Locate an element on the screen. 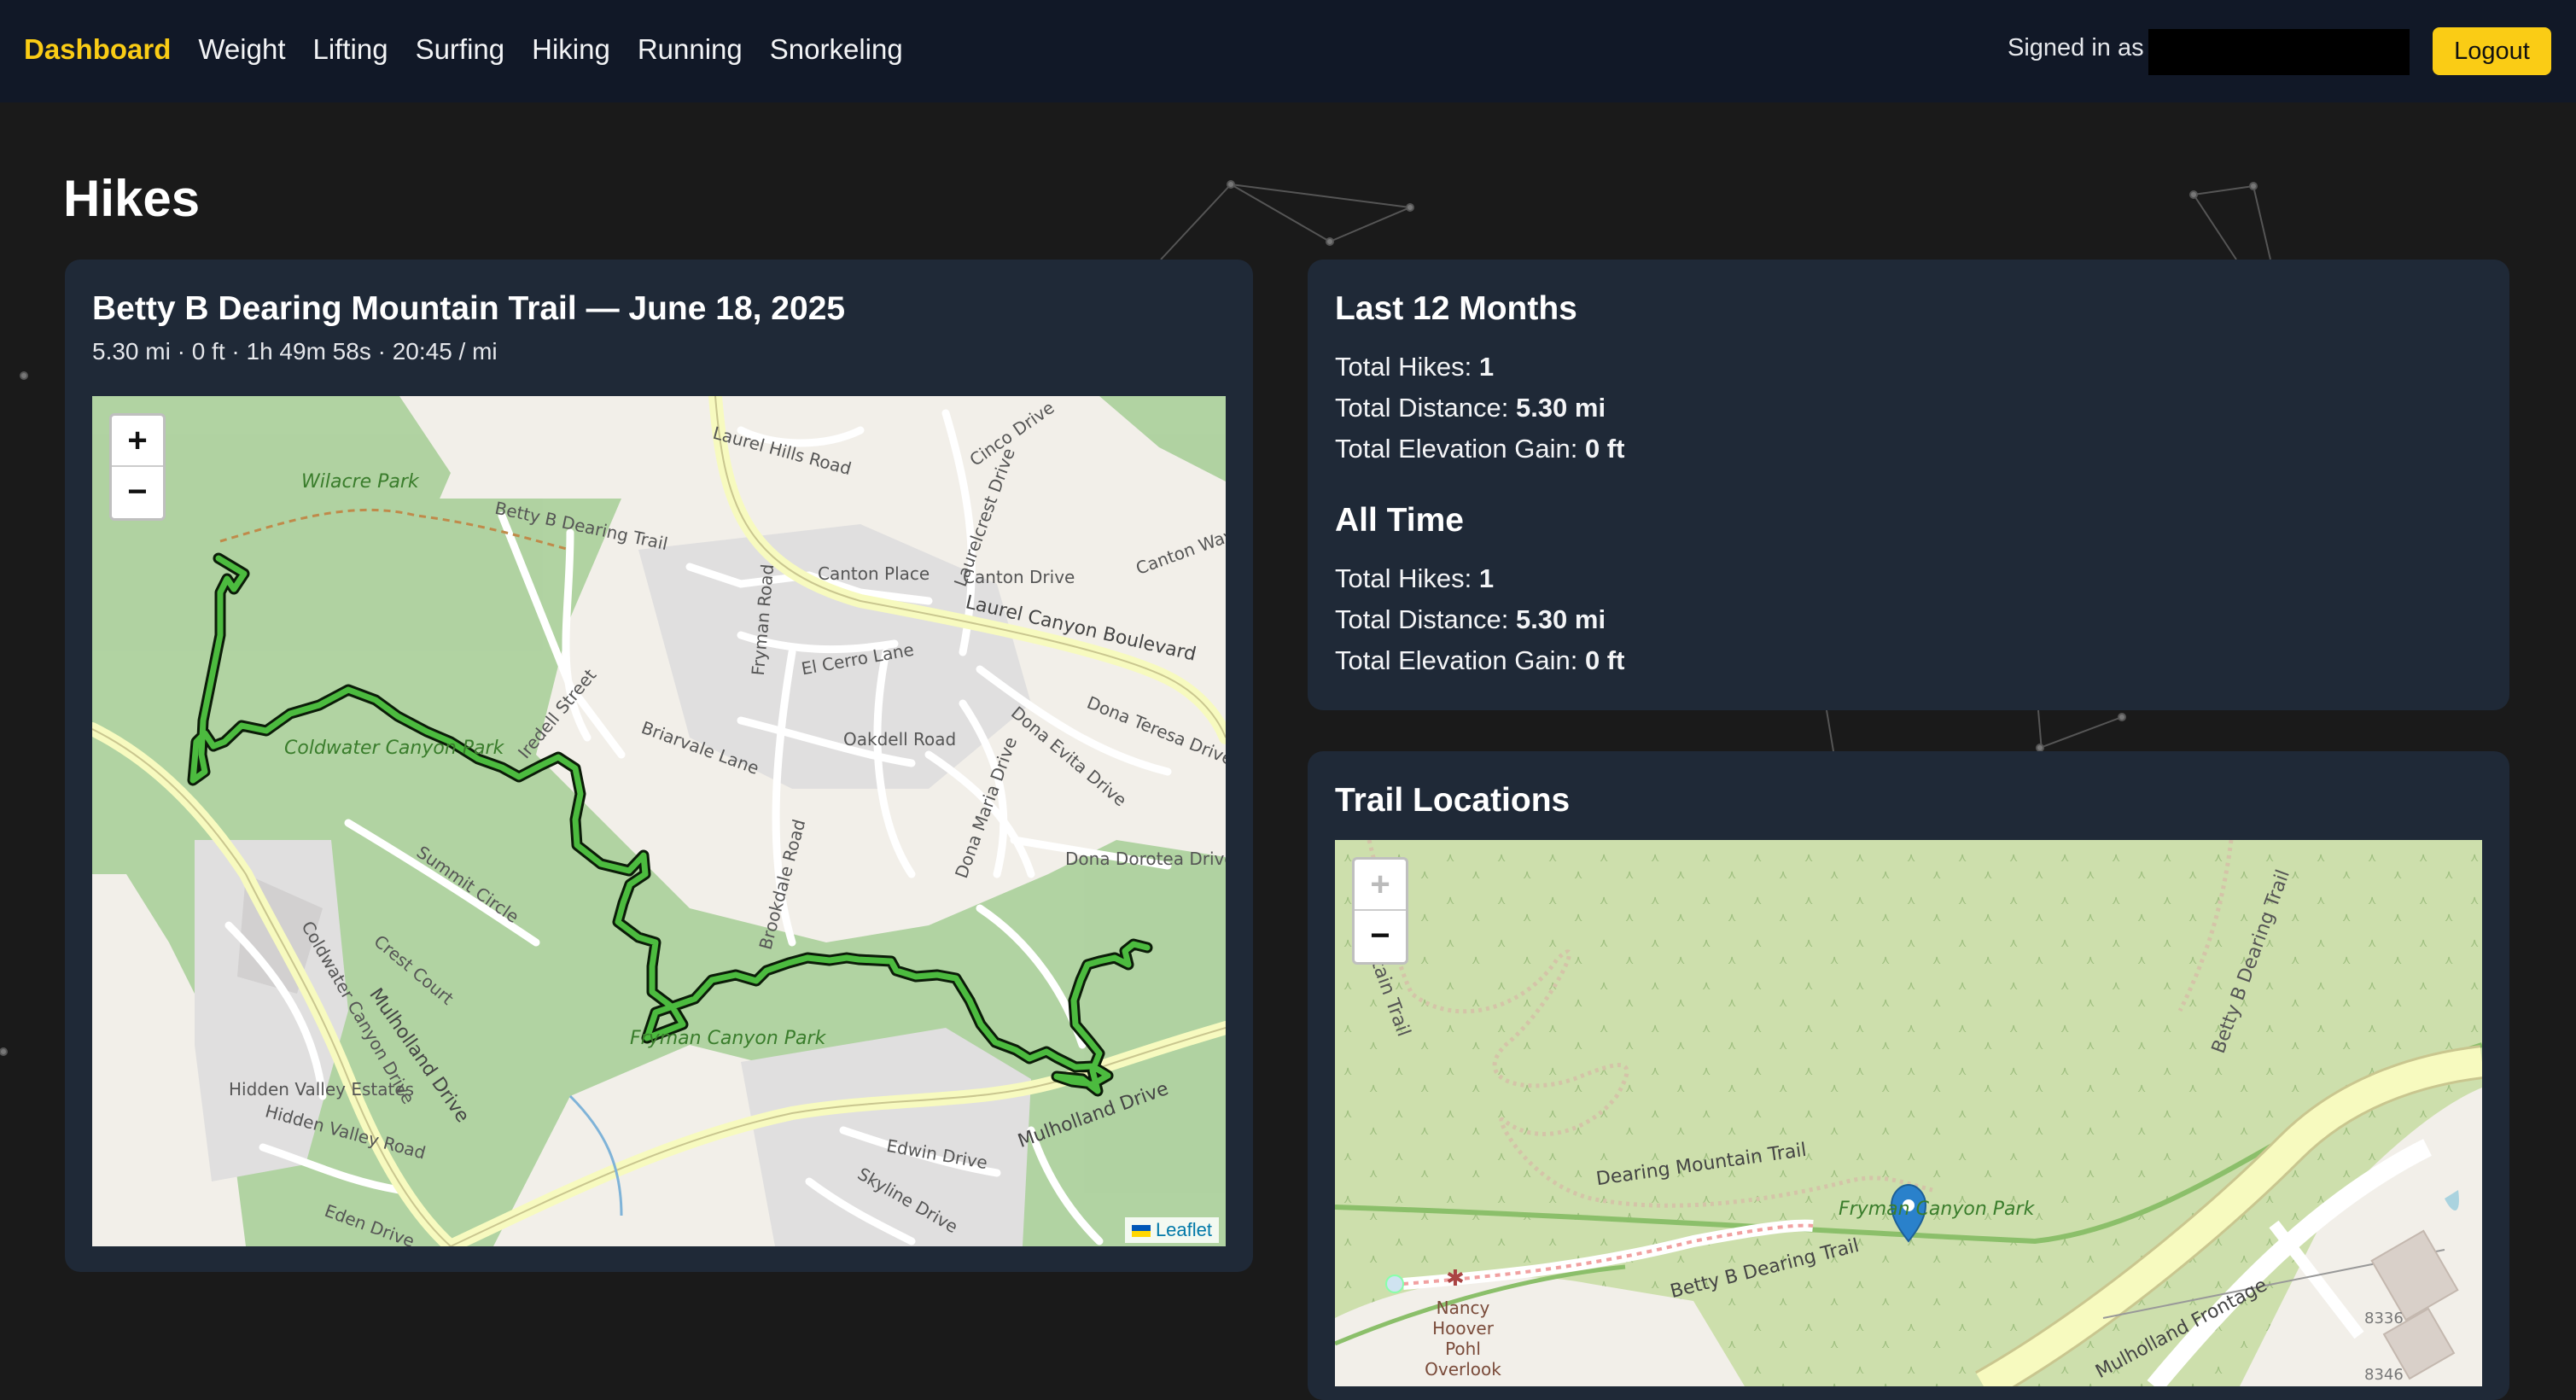  map-label-wilacre: Wilacre Park is located at coordinates (360, 482).